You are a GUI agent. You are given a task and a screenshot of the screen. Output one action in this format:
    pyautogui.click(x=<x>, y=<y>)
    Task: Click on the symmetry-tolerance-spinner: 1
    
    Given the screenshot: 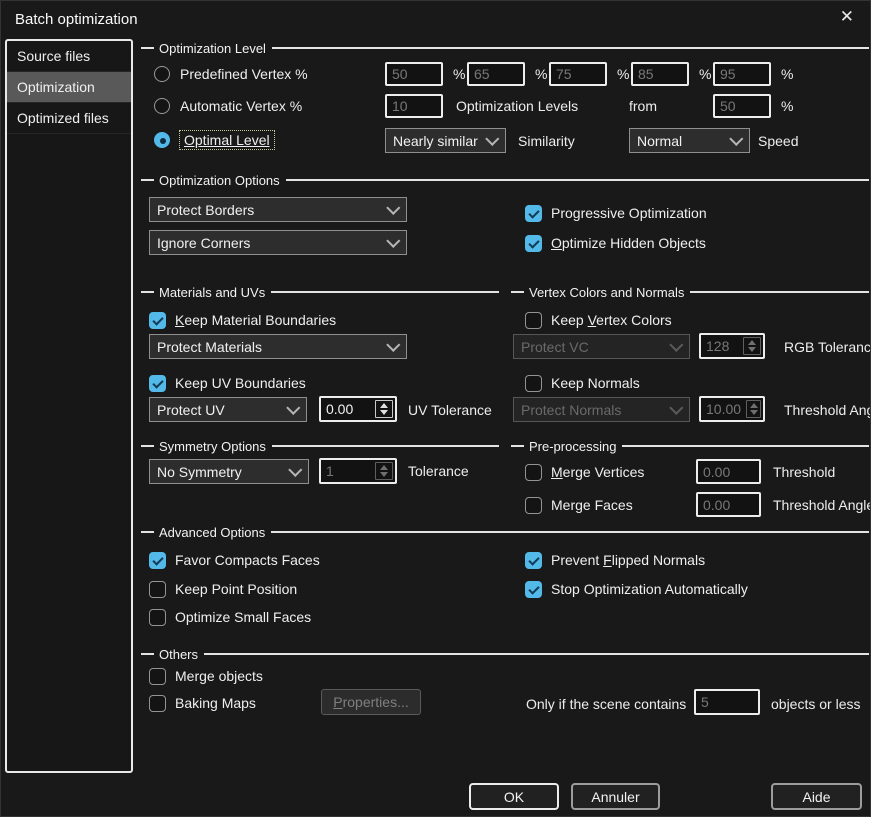 What is the action you would take?
    pyautogui.click(x=358, y=471)
    